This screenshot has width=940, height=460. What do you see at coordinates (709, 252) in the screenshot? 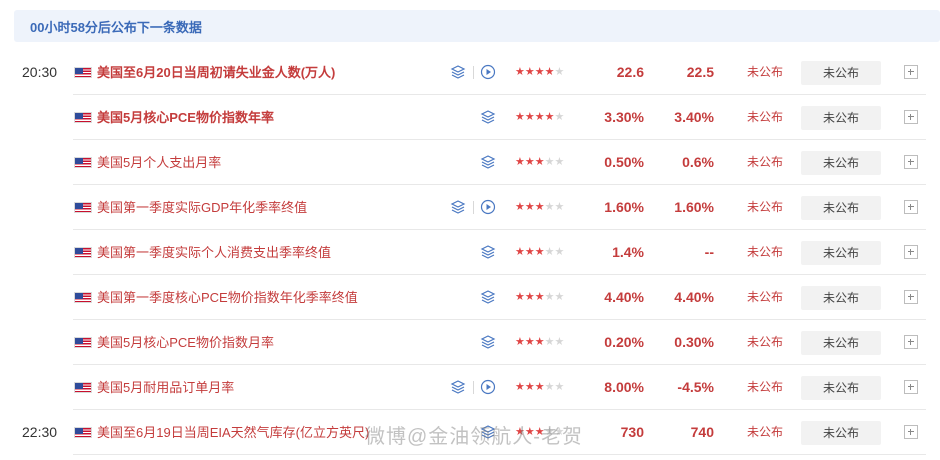
I see `forecast-value: --` at bounding box center [709, 252].